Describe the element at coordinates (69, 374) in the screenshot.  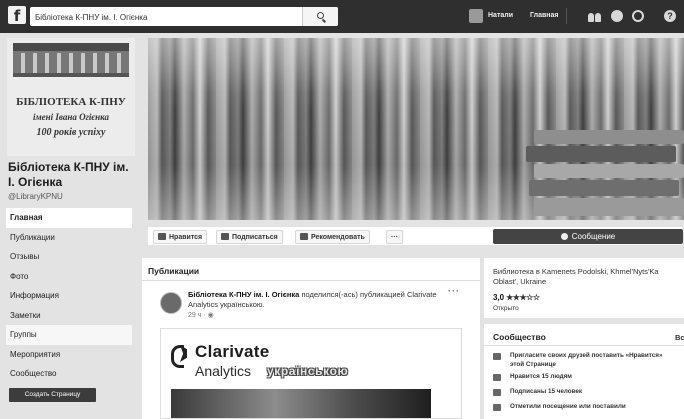
I see `sidebar-item-community: Сообщество` at that location.